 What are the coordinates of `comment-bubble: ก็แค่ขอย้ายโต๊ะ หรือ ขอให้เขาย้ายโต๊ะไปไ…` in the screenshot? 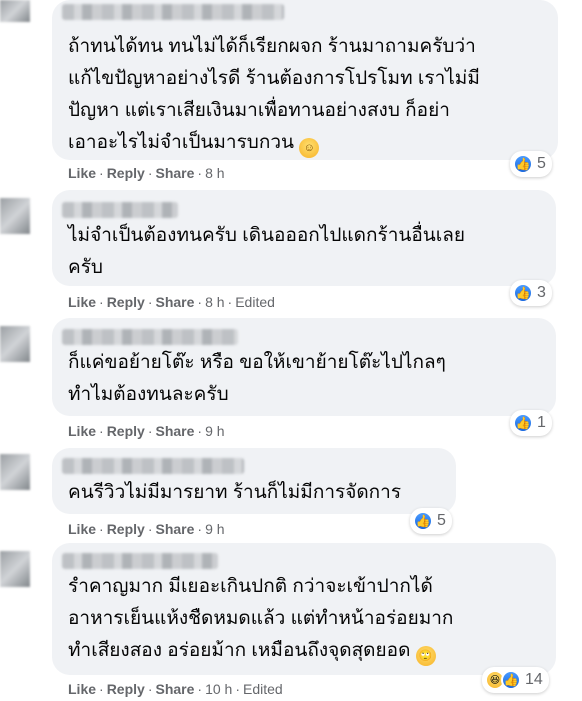 It's located at (304, 367).